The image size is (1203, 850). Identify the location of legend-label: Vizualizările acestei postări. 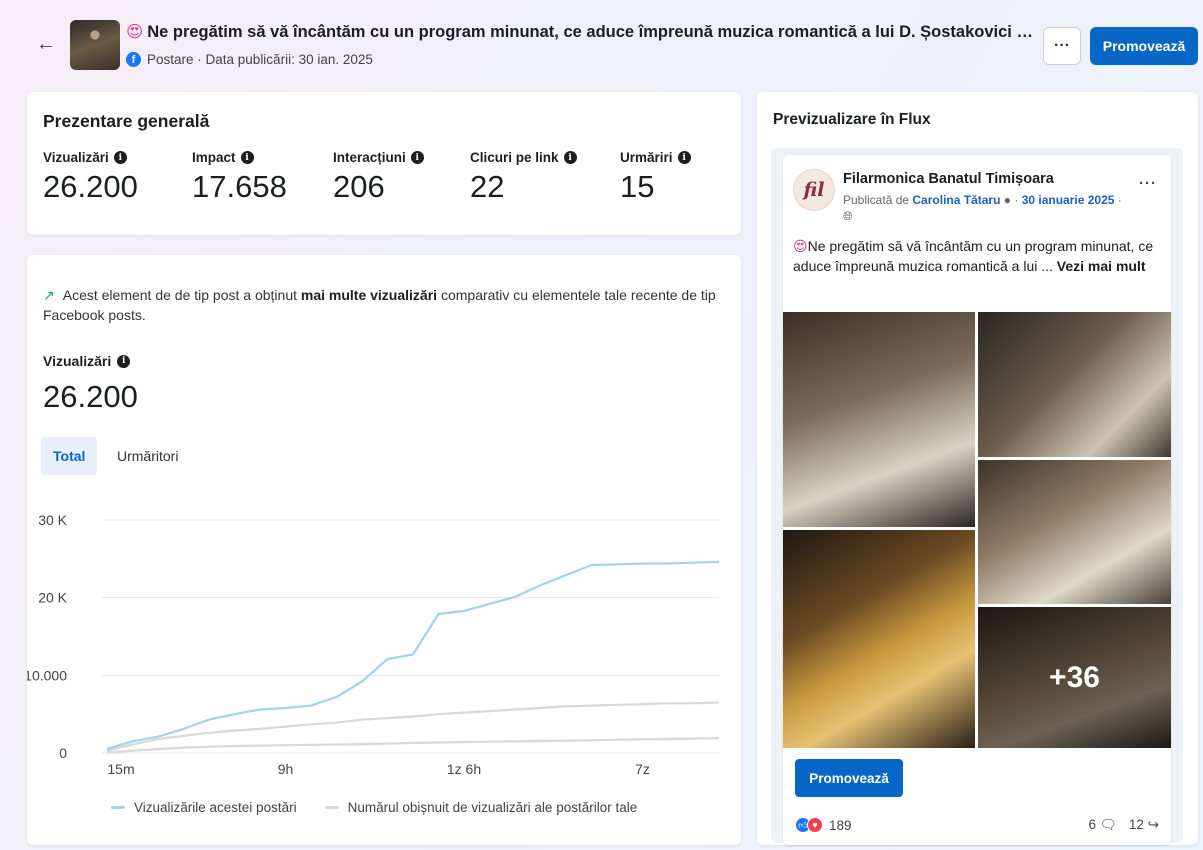
(215, 807).